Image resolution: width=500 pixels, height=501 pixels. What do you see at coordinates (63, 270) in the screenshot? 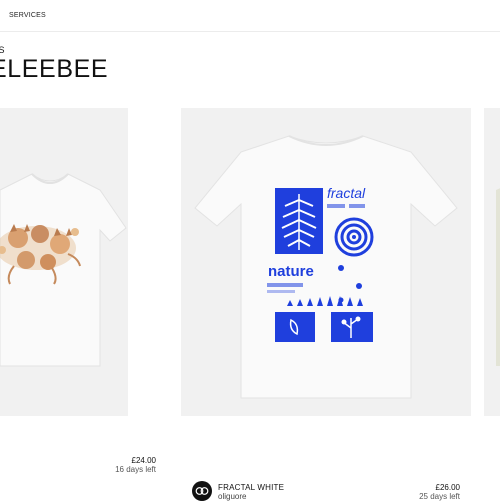
I see `cats-tshirt-image` at bounding box center [63, 270].